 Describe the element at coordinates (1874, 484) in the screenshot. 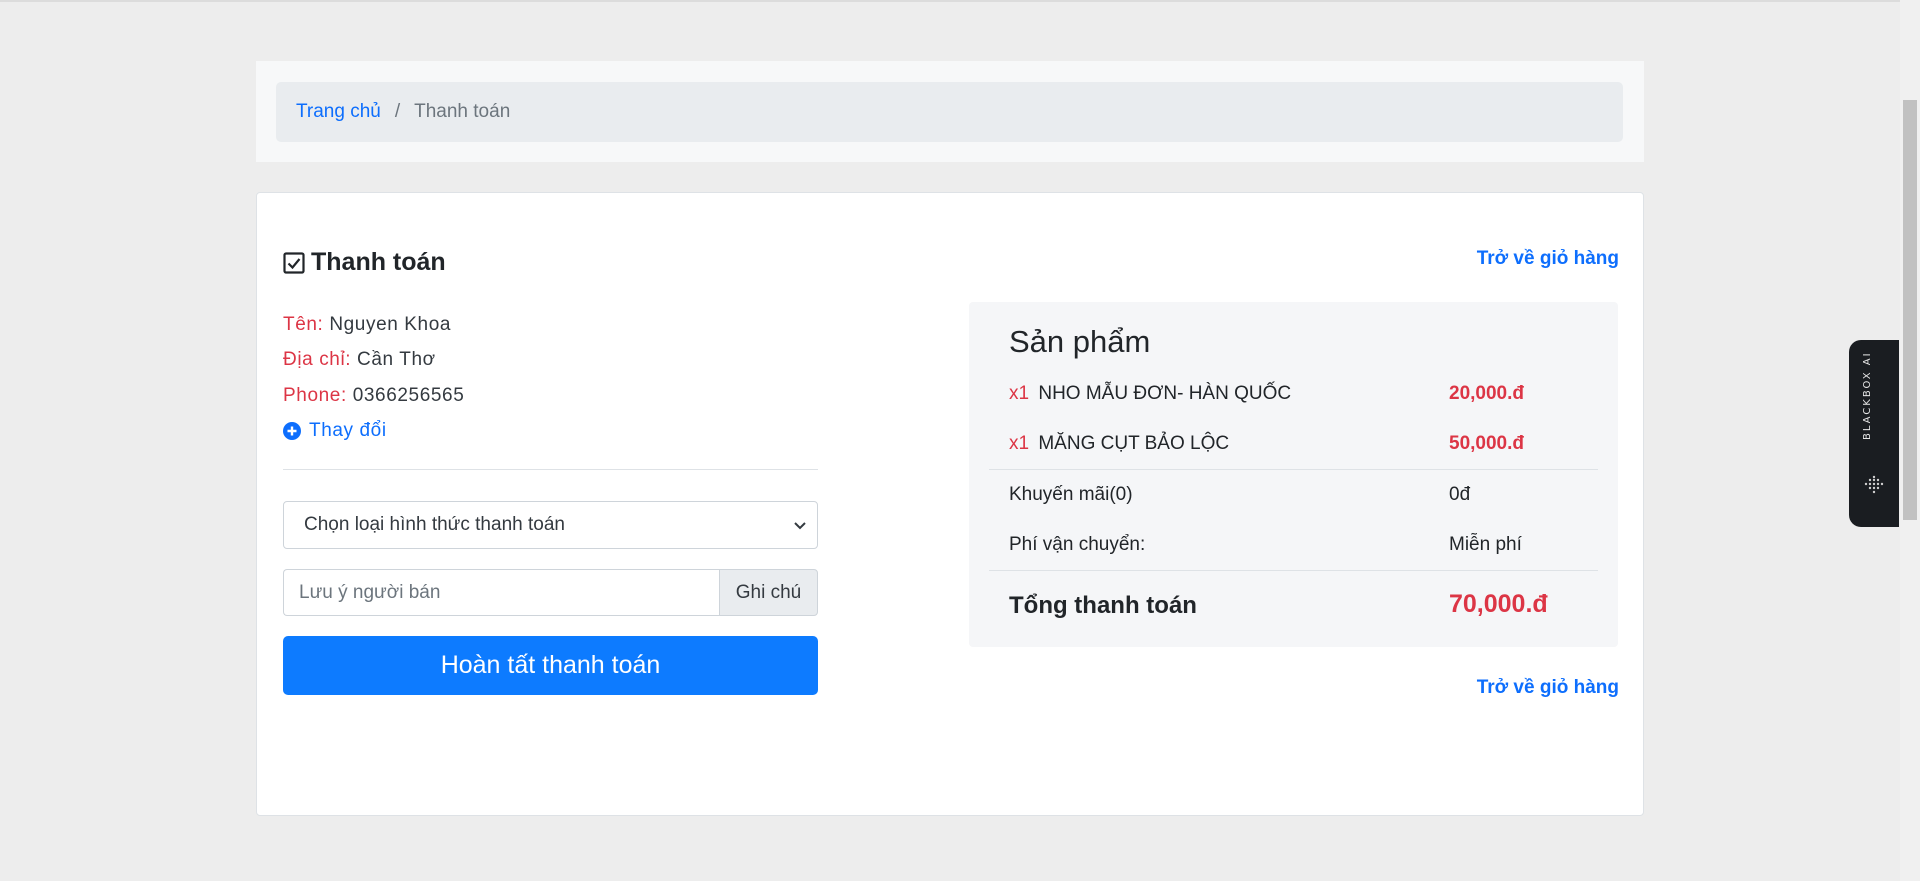

I see `blackbox-logo-icon` at that location.